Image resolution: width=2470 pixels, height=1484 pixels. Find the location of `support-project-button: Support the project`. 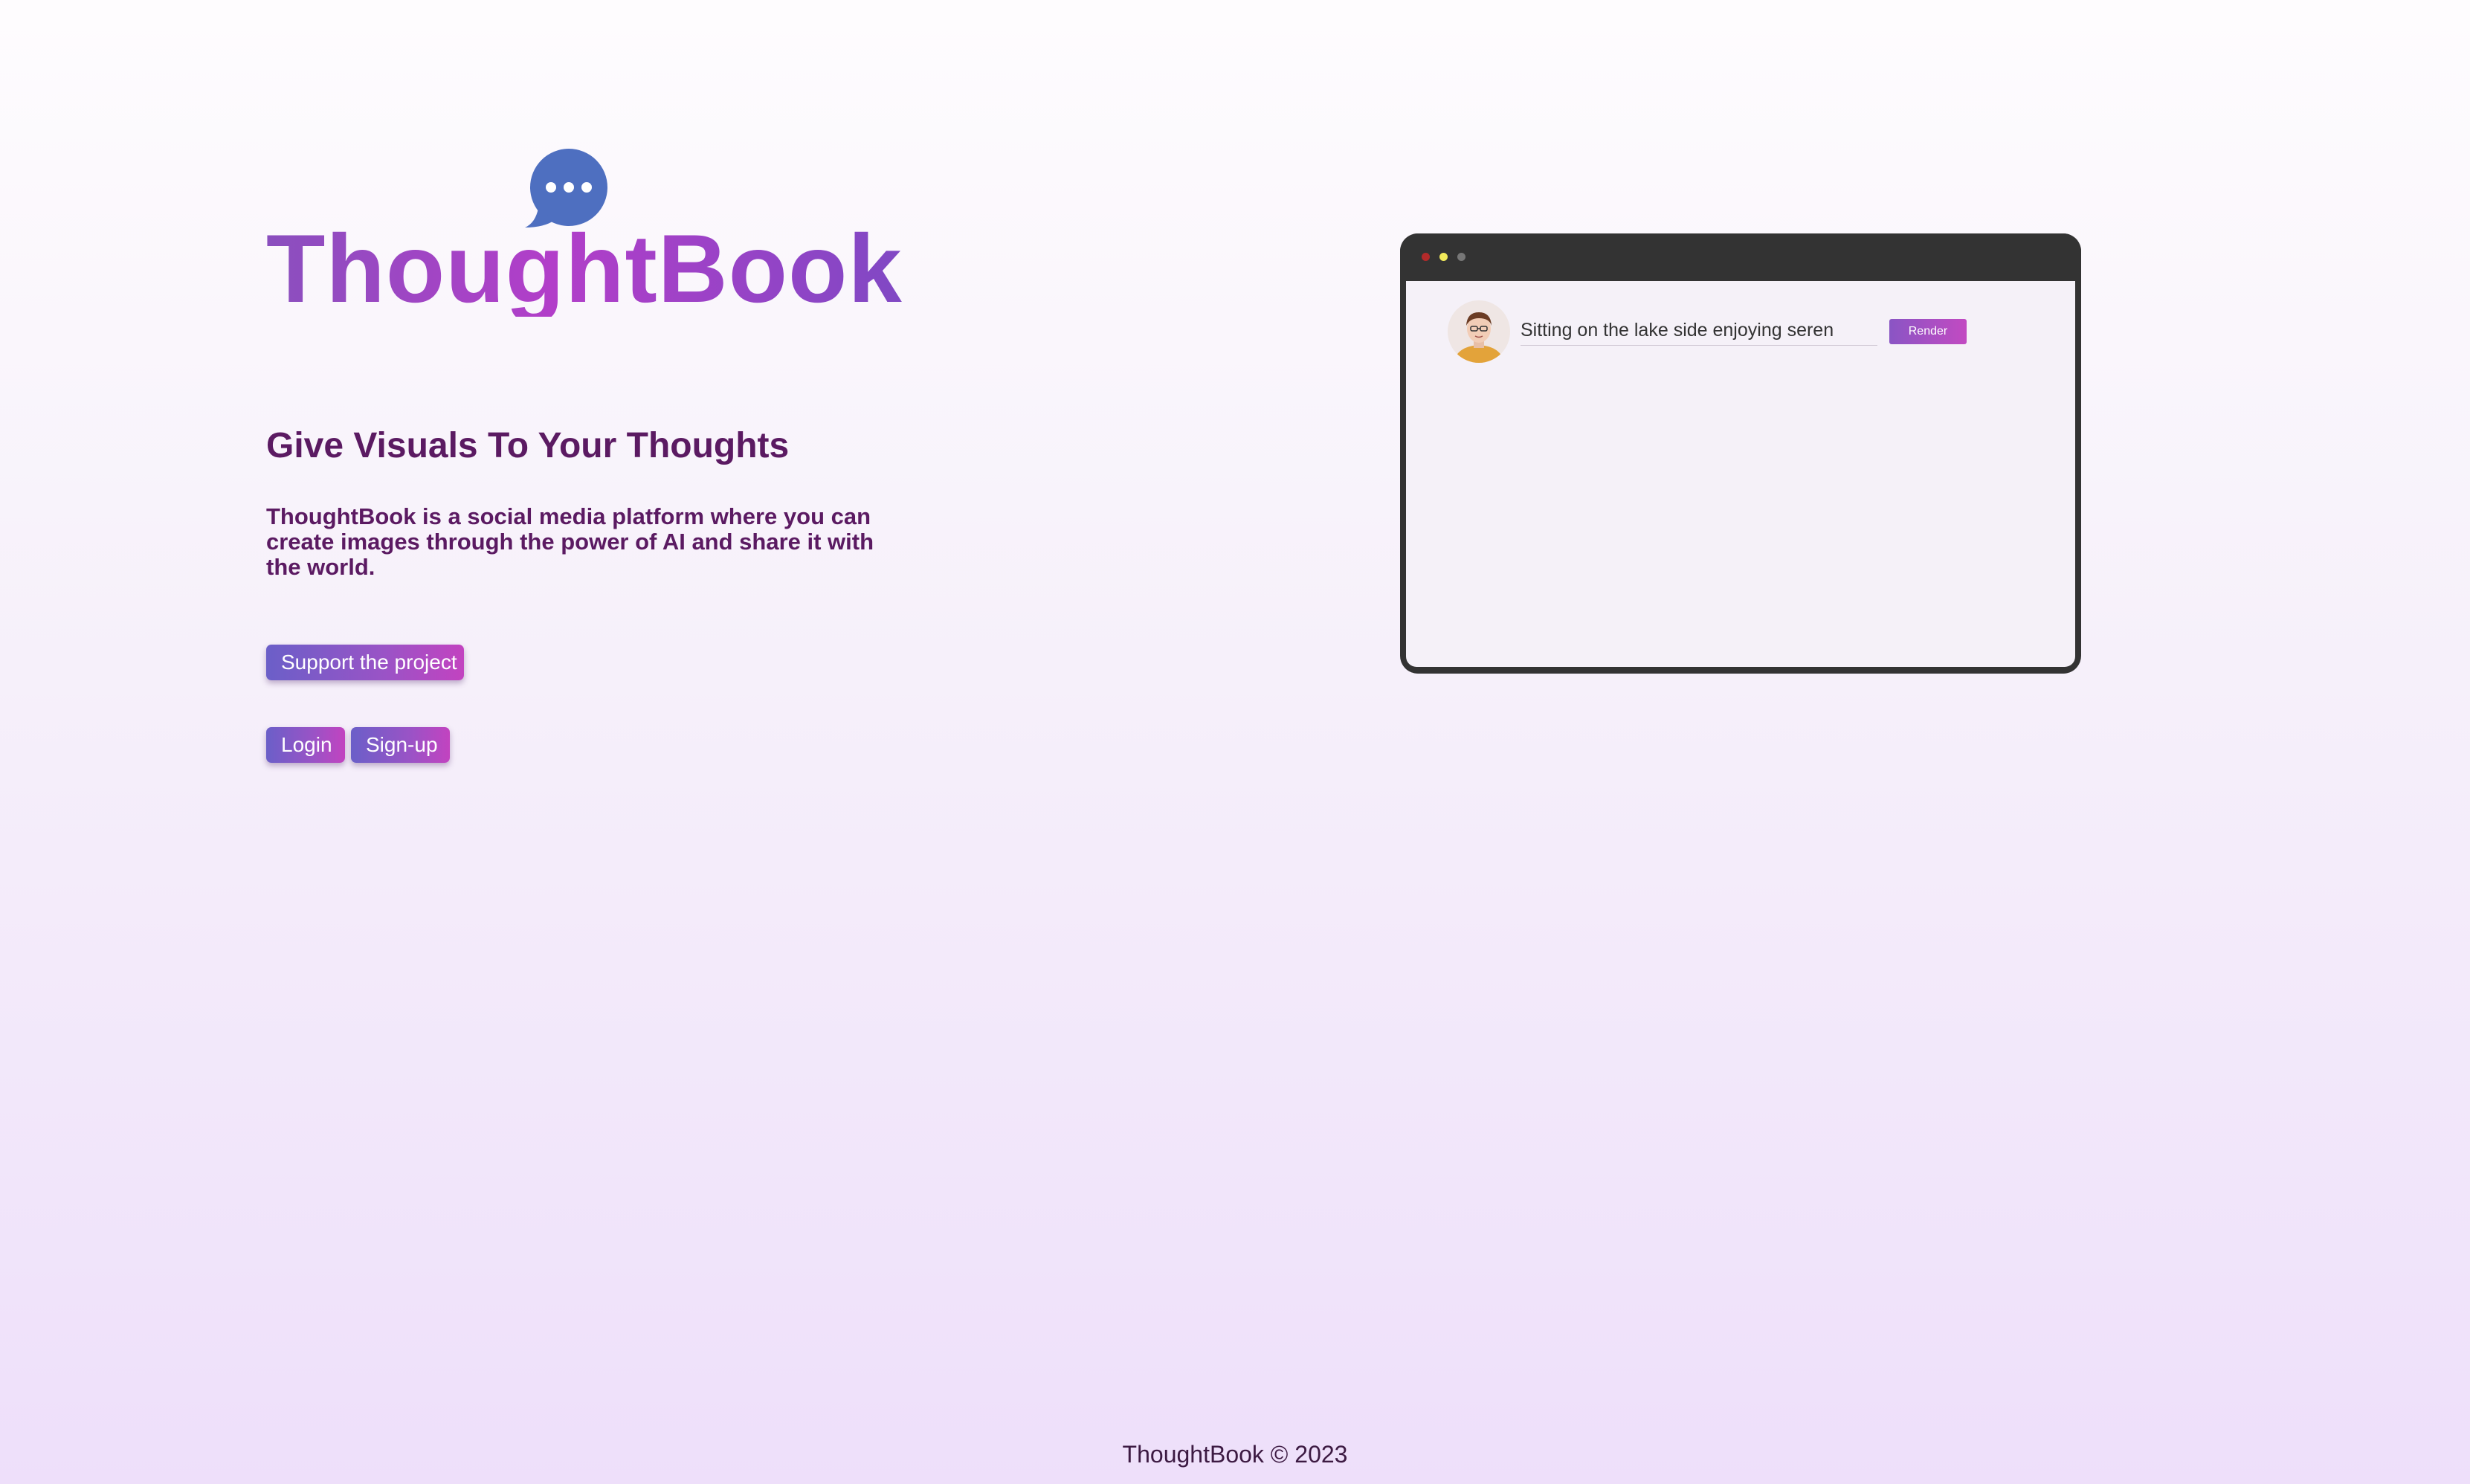

support-project-button: Support the project is located at coordinates (365, 662).